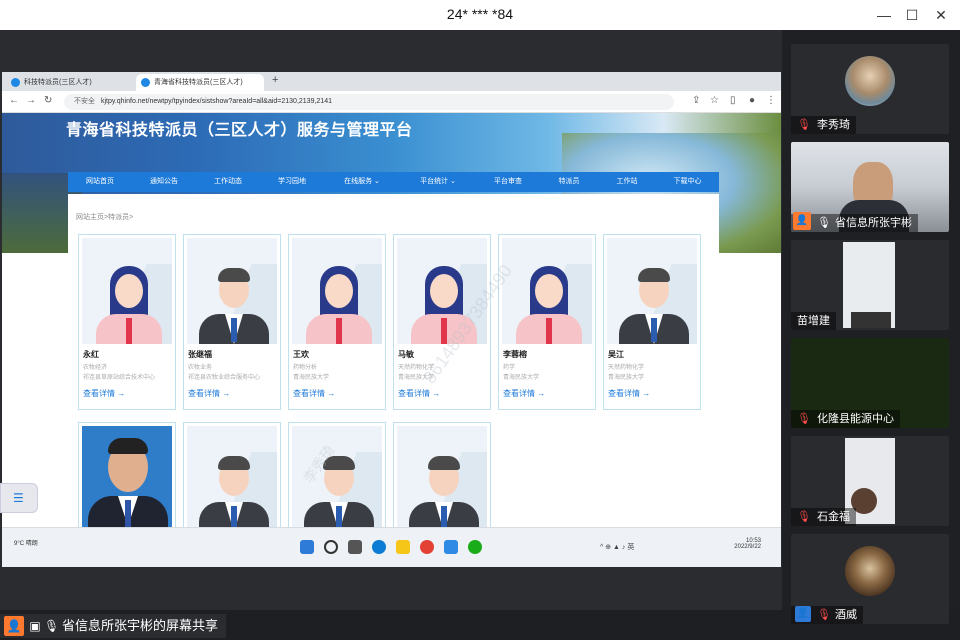  Describe the element at coordinates (31, 100) in the screenshot. I see `forward-icon: →` at that location.